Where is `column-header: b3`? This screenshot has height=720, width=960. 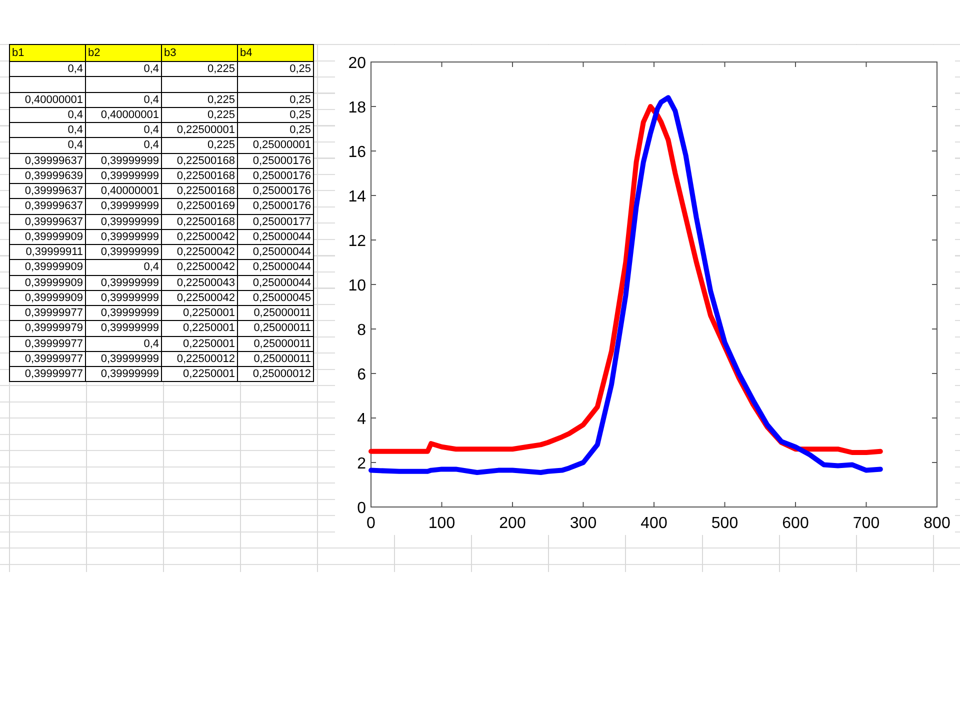
column-header: b3 is located at coordinates (200, 53).